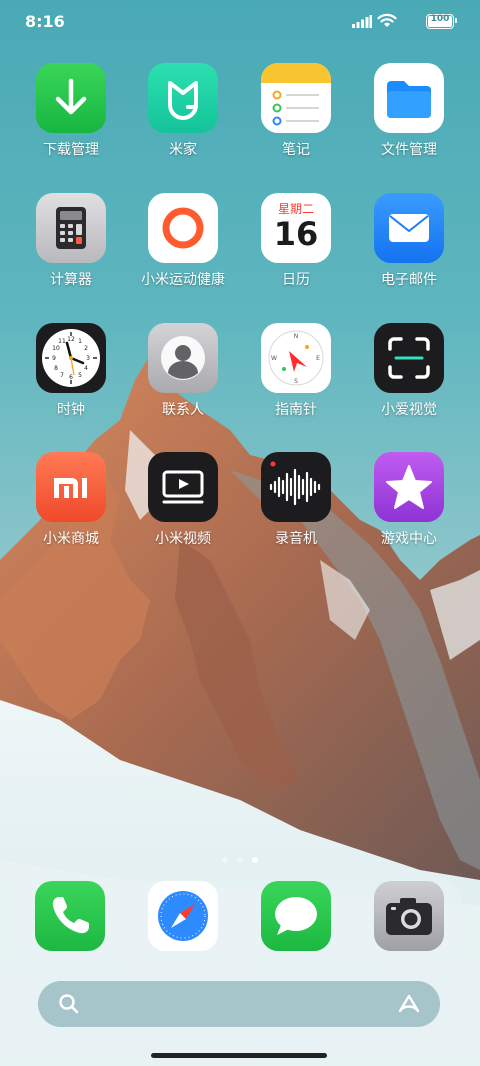 The width and height of the screenshot is (480, 1066). Describe the element at coordinates (56, 348) in the screenshot. I see `svg-text: 10` at that location.